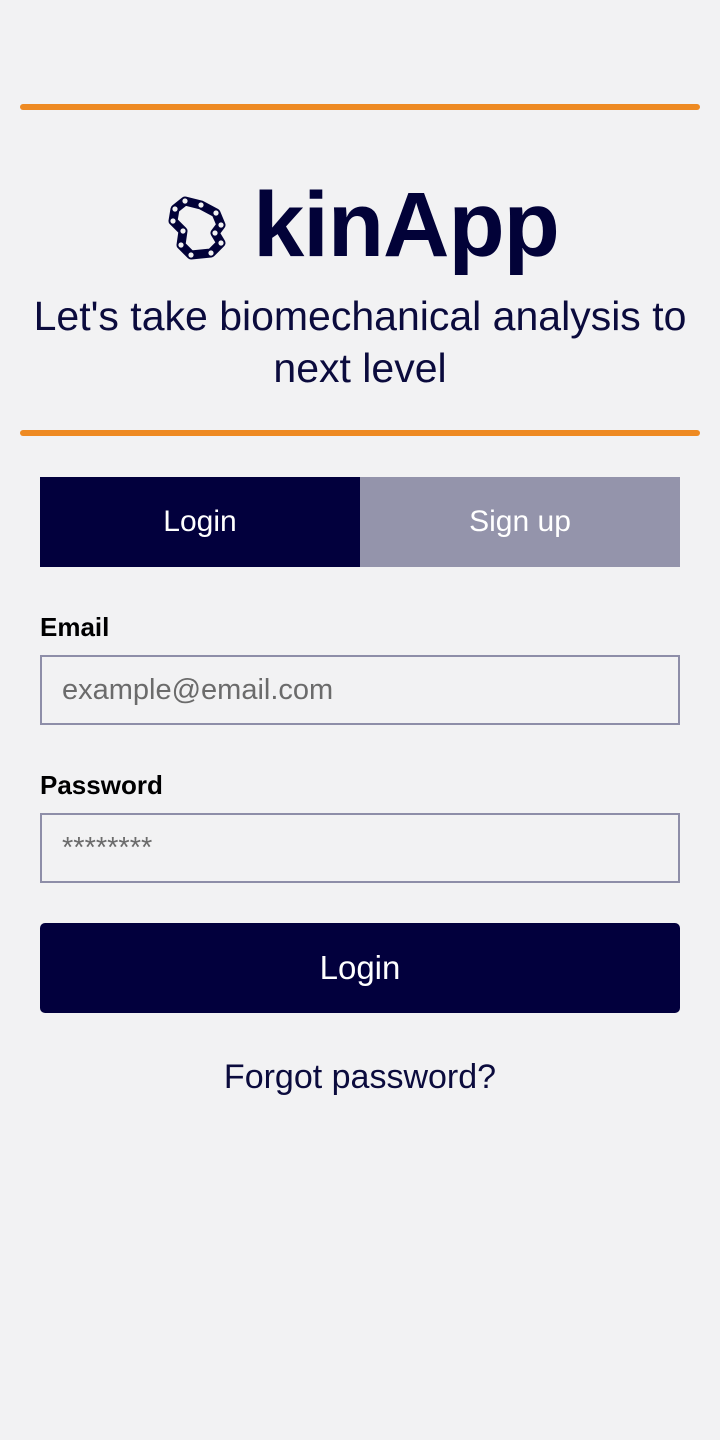 This screenshot has width=720, height=1440. I want to click on tab-login: Login, so click(200, 522).